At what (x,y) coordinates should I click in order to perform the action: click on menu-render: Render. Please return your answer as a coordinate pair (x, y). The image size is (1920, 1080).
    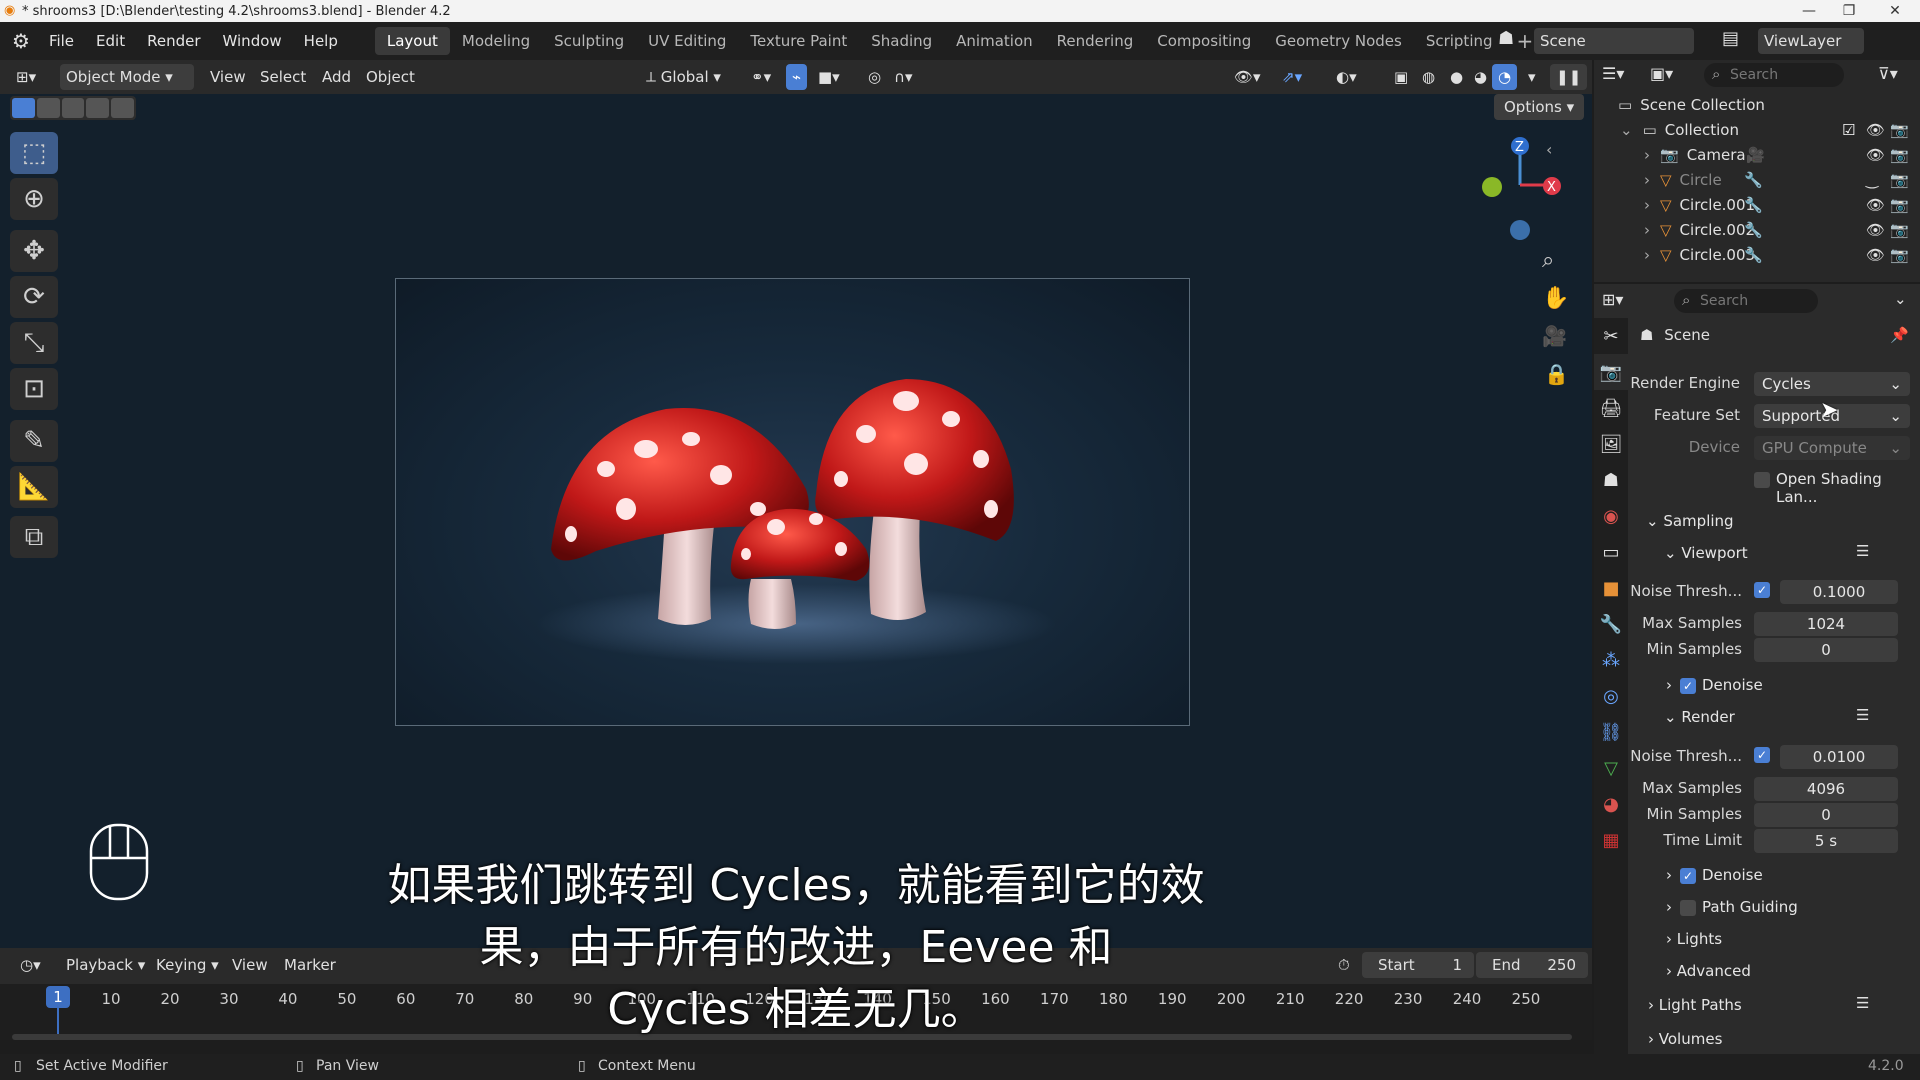
    Looking at the image, I should click on (173, 41).